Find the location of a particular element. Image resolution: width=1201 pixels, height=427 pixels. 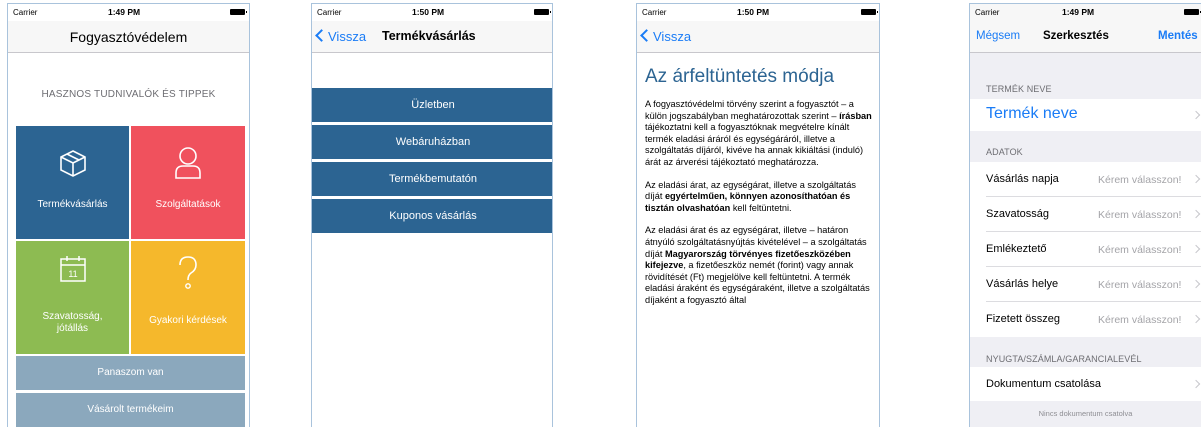

question-icon is located at coordinates (188, 272).